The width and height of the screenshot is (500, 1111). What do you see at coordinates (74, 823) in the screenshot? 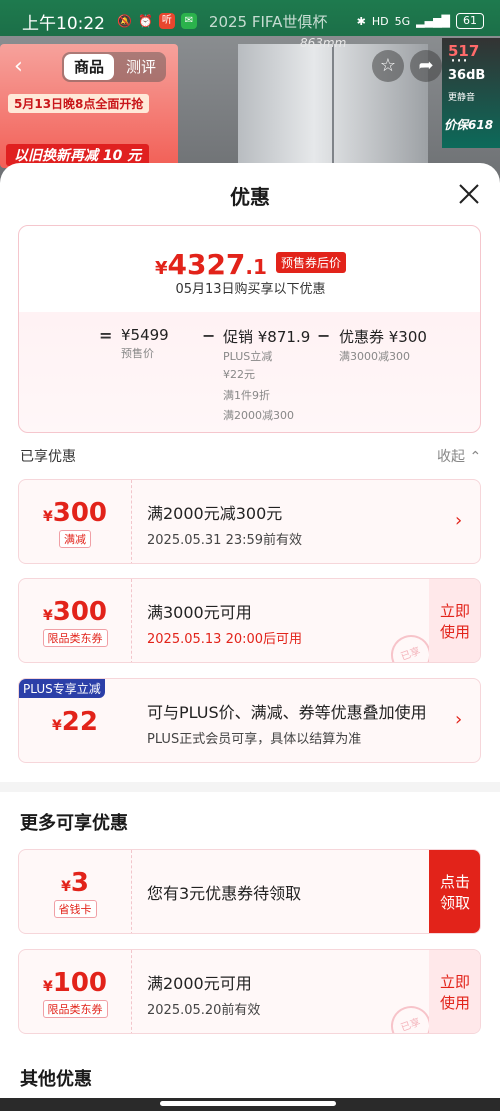
I see `more-discounts-title: 更多可享优惠` at bounding box center [74, 823].